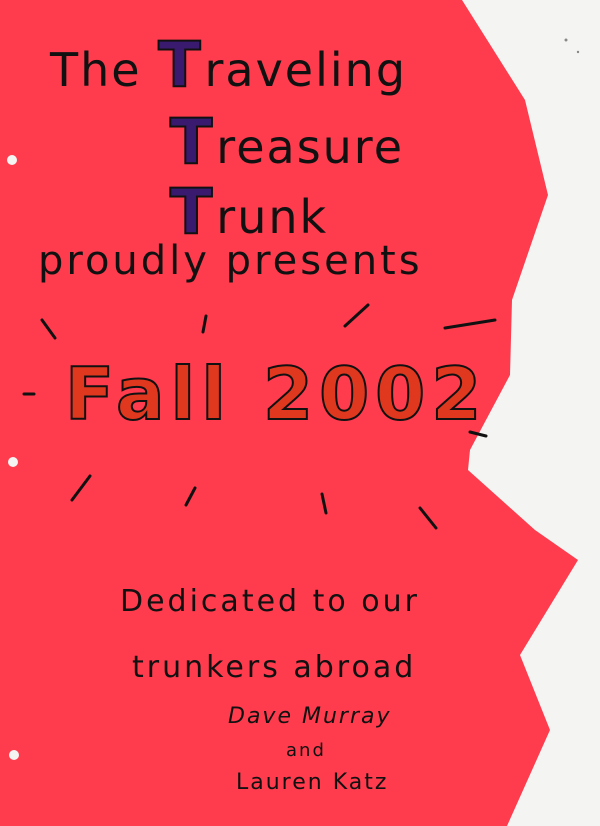  I want to click on title-word-rest: runk, so click(272, 217).